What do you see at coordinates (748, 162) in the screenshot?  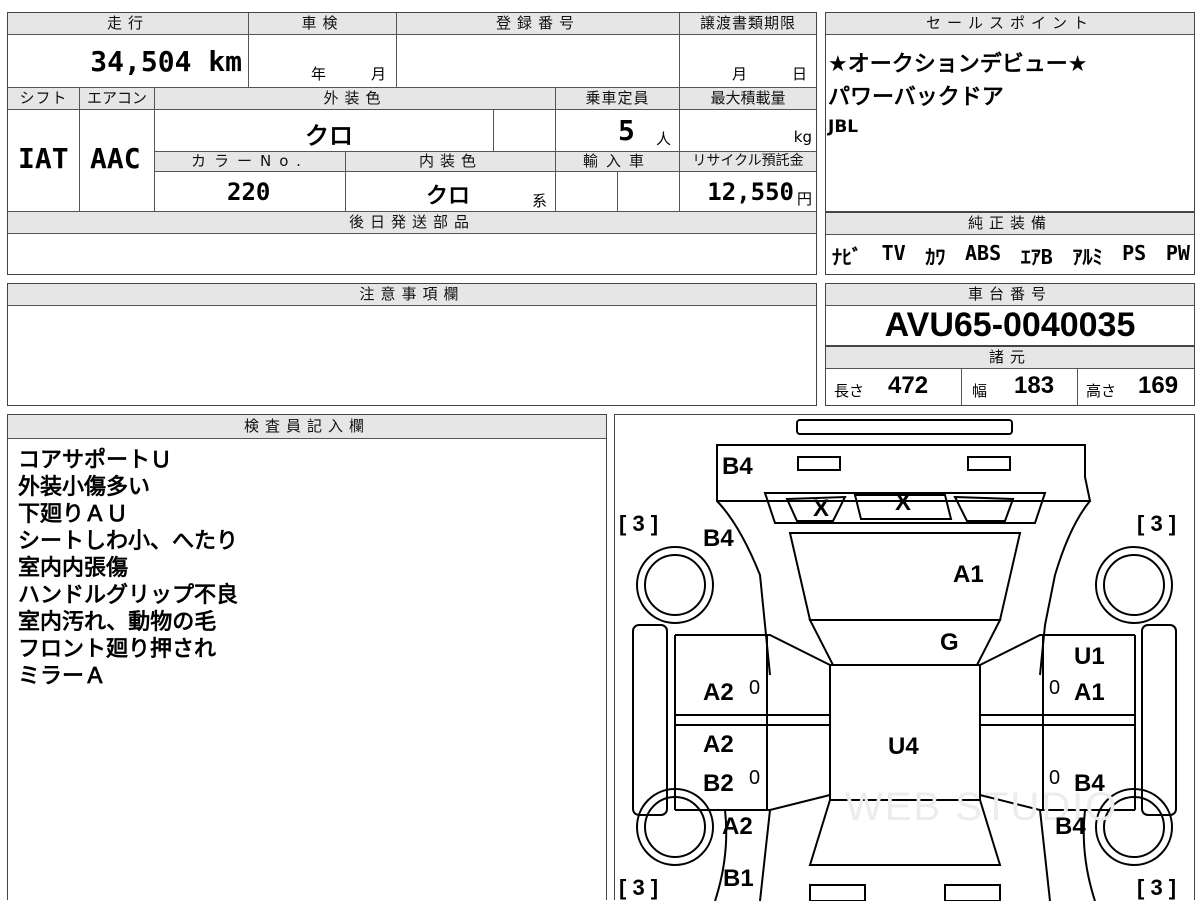 I see `recycle-header: リサイクル預託金` at bounding box center [748, 162].